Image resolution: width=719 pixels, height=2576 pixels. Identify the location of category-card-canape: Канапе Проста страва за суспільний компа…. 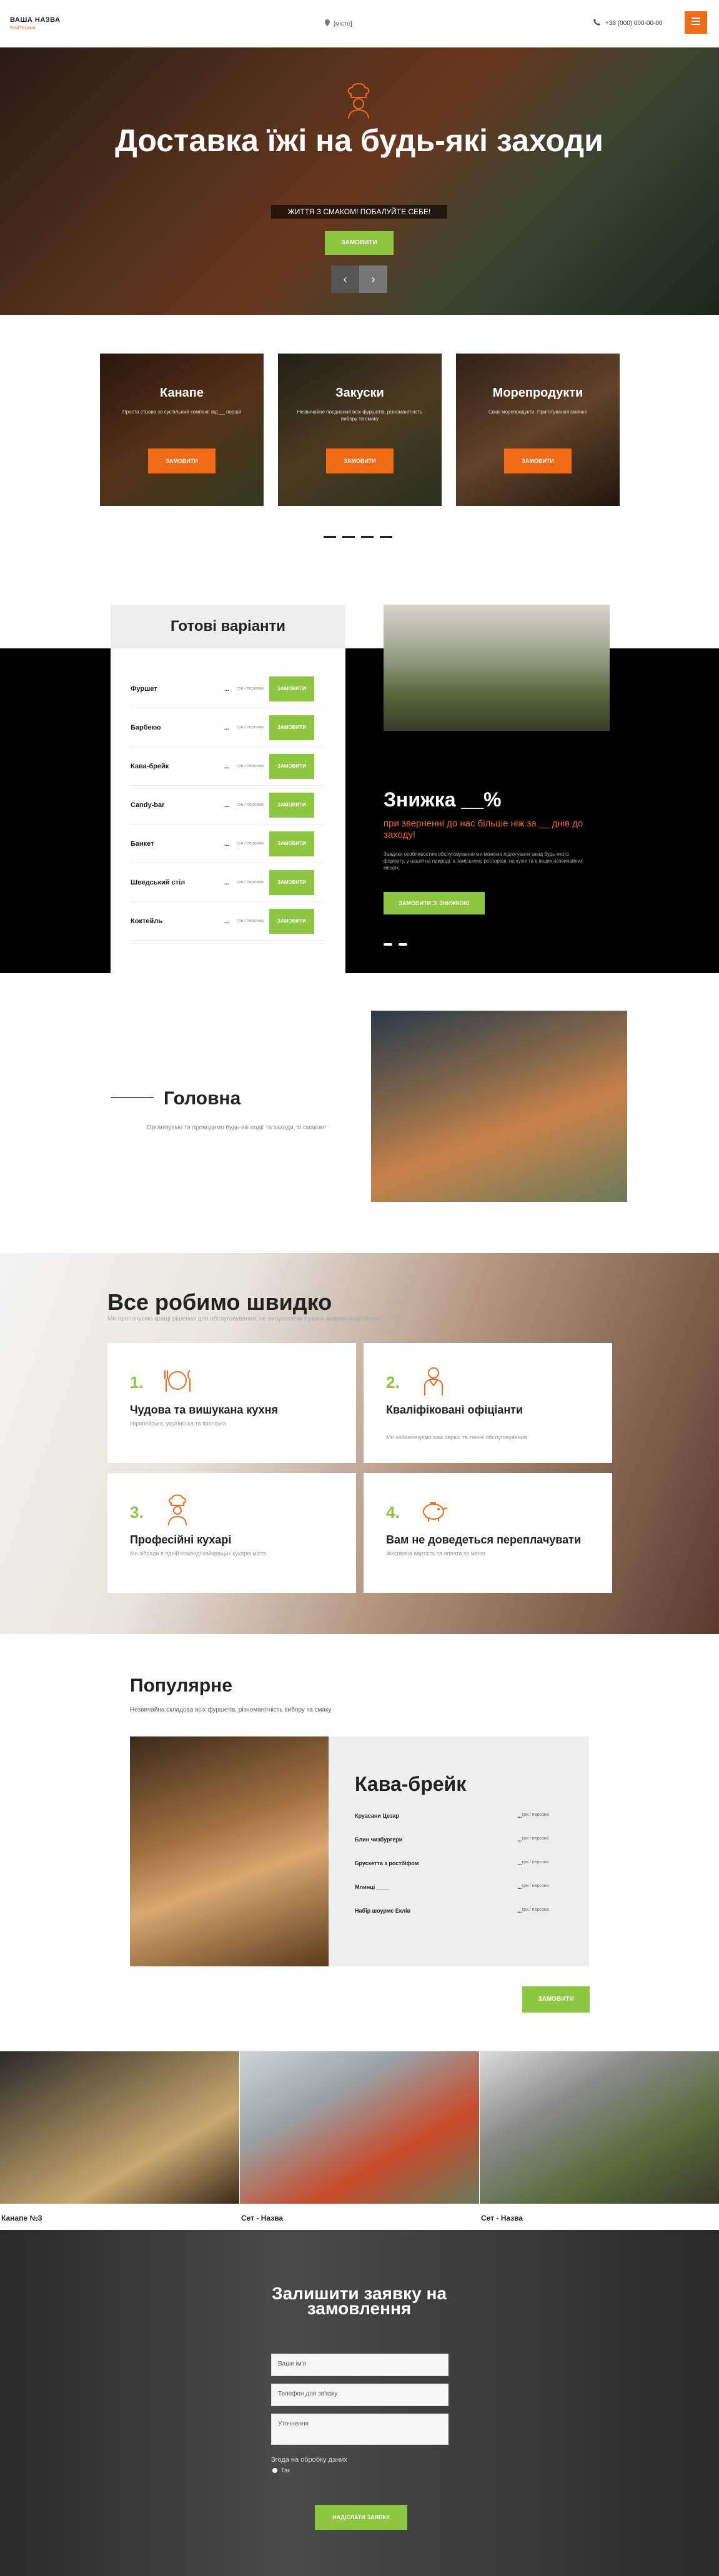
(182, 430).